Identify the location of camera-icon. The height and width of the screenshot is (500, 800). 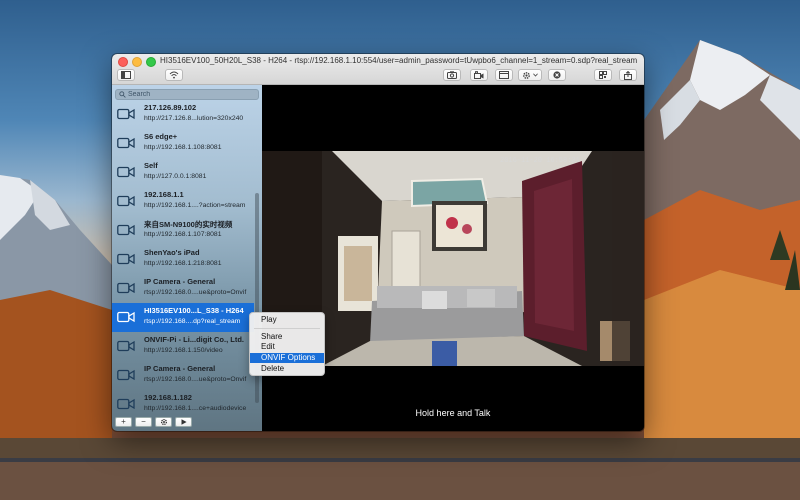
(452, 75).